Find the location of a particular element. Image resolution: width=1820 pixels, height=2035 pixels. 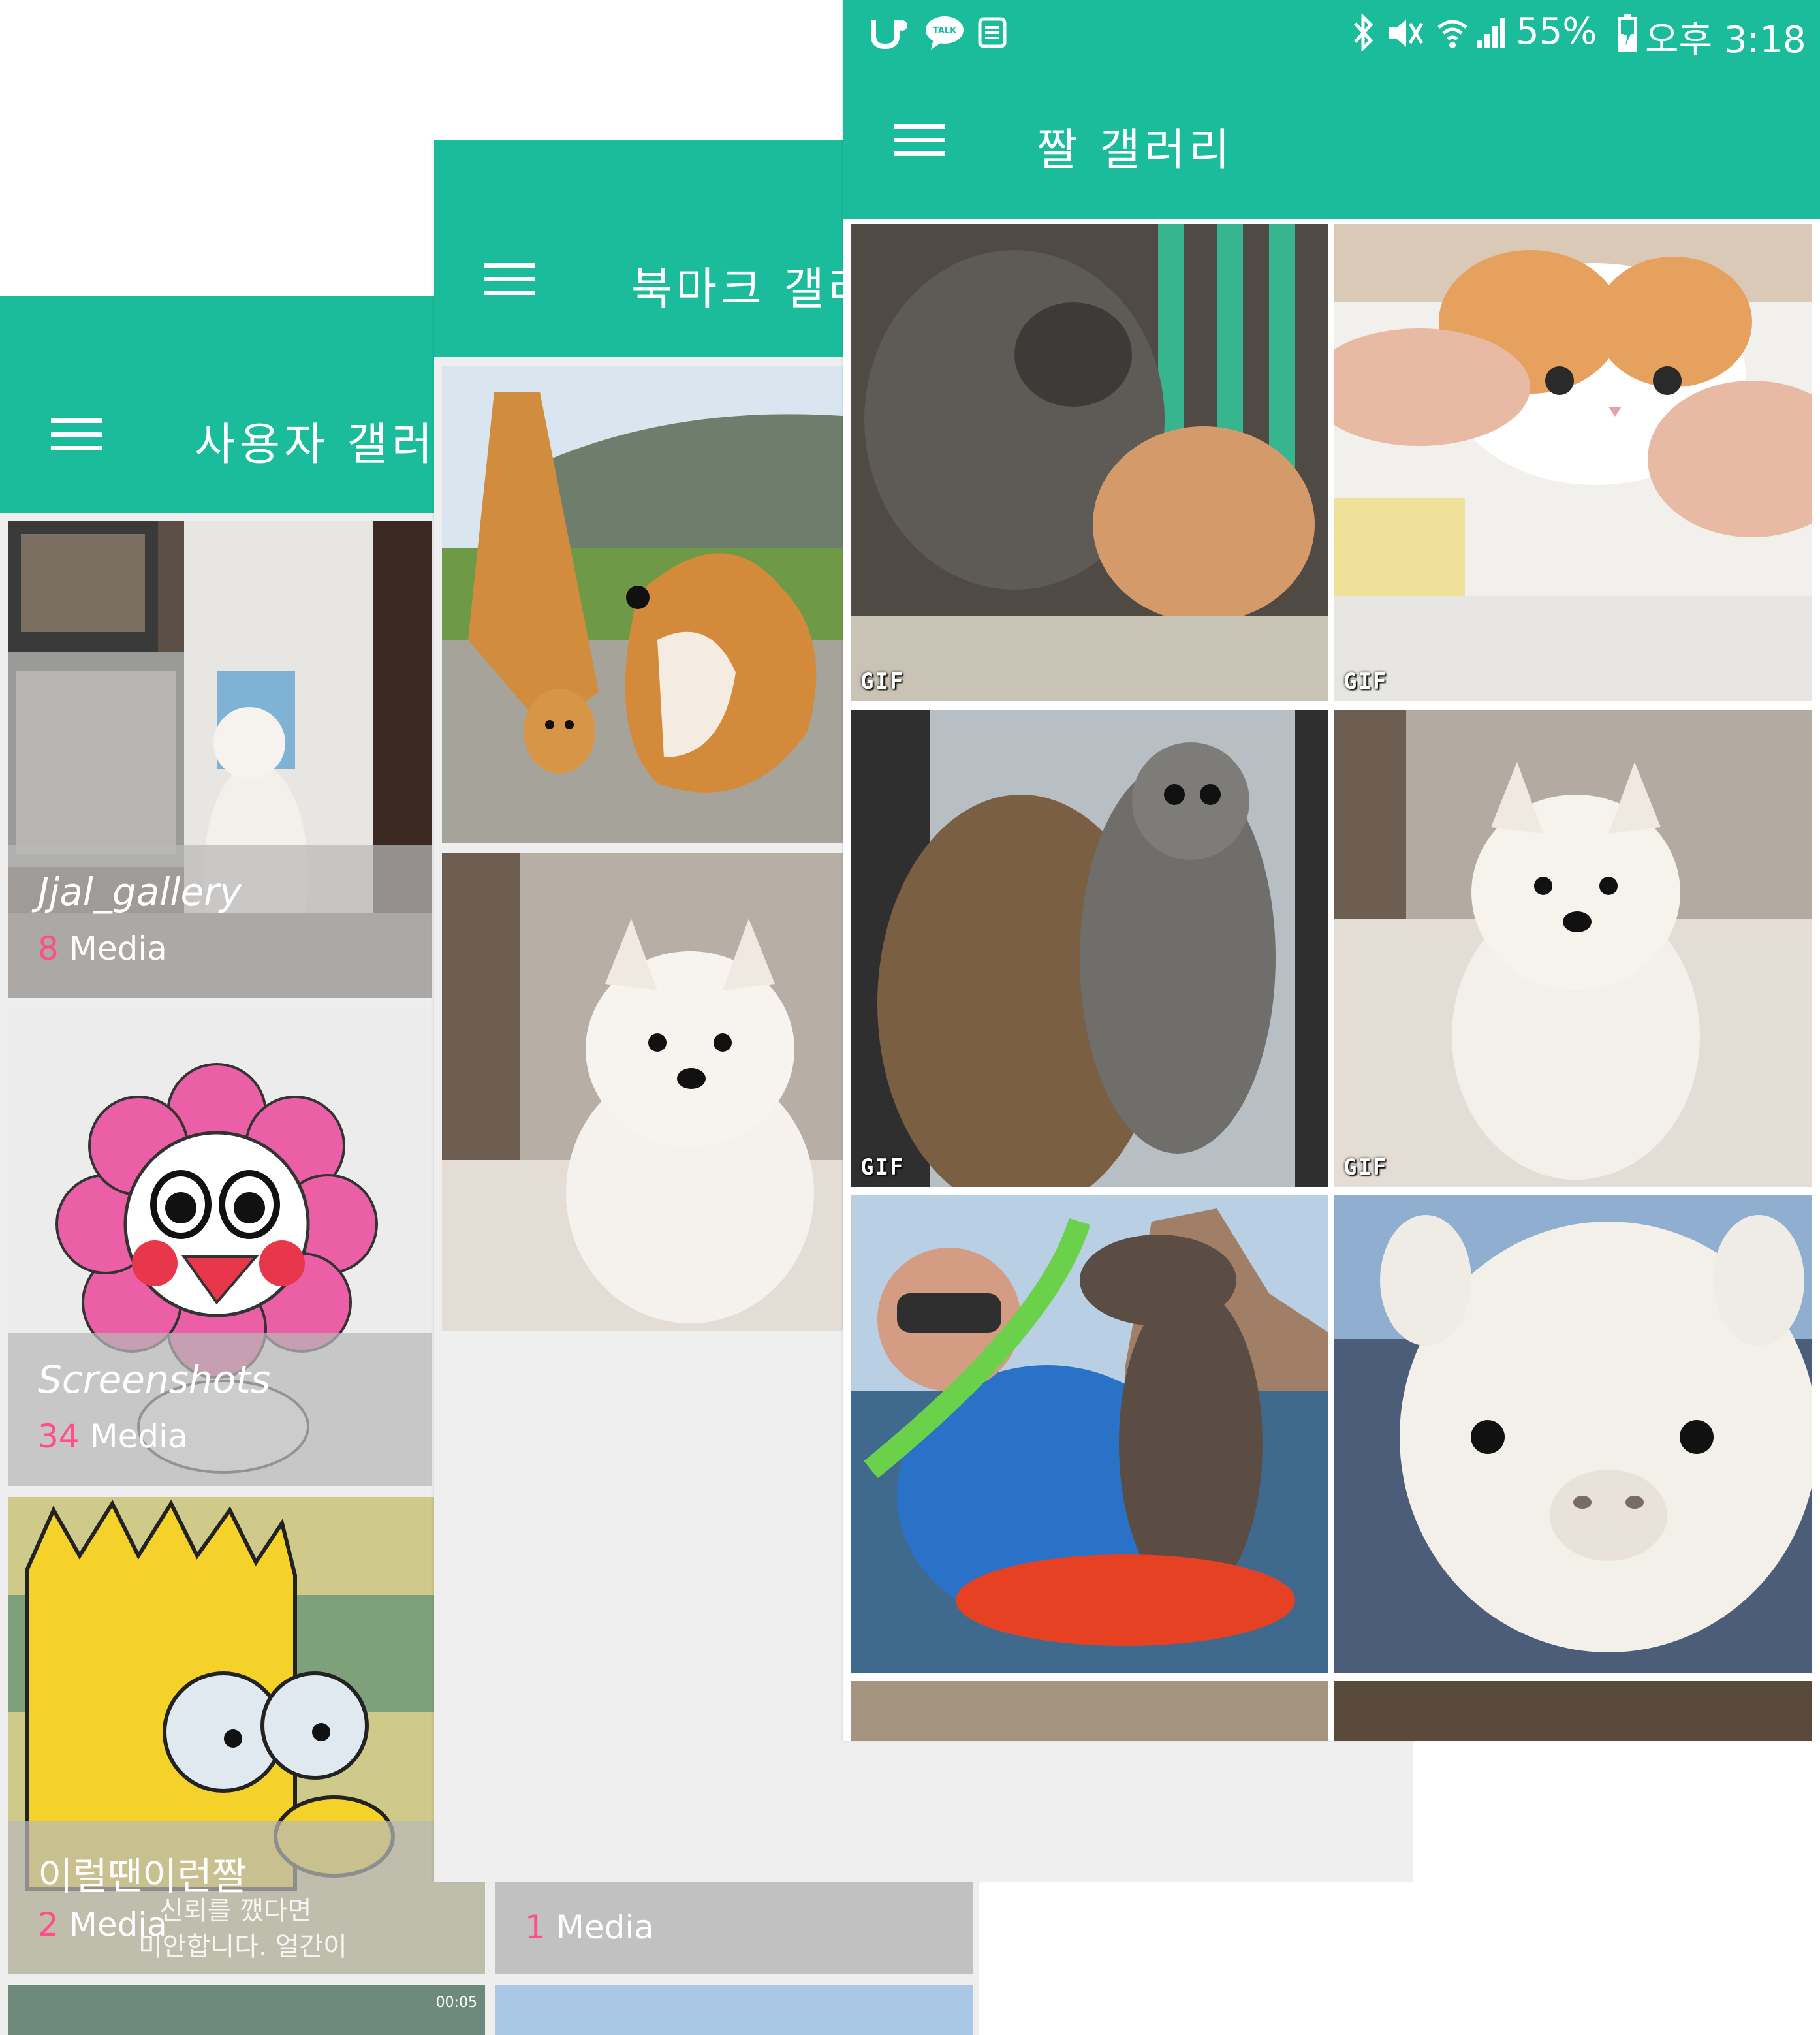

album-jjal-gallery: Jjal_gallery 8 Media is located at coordinates (220, 759).